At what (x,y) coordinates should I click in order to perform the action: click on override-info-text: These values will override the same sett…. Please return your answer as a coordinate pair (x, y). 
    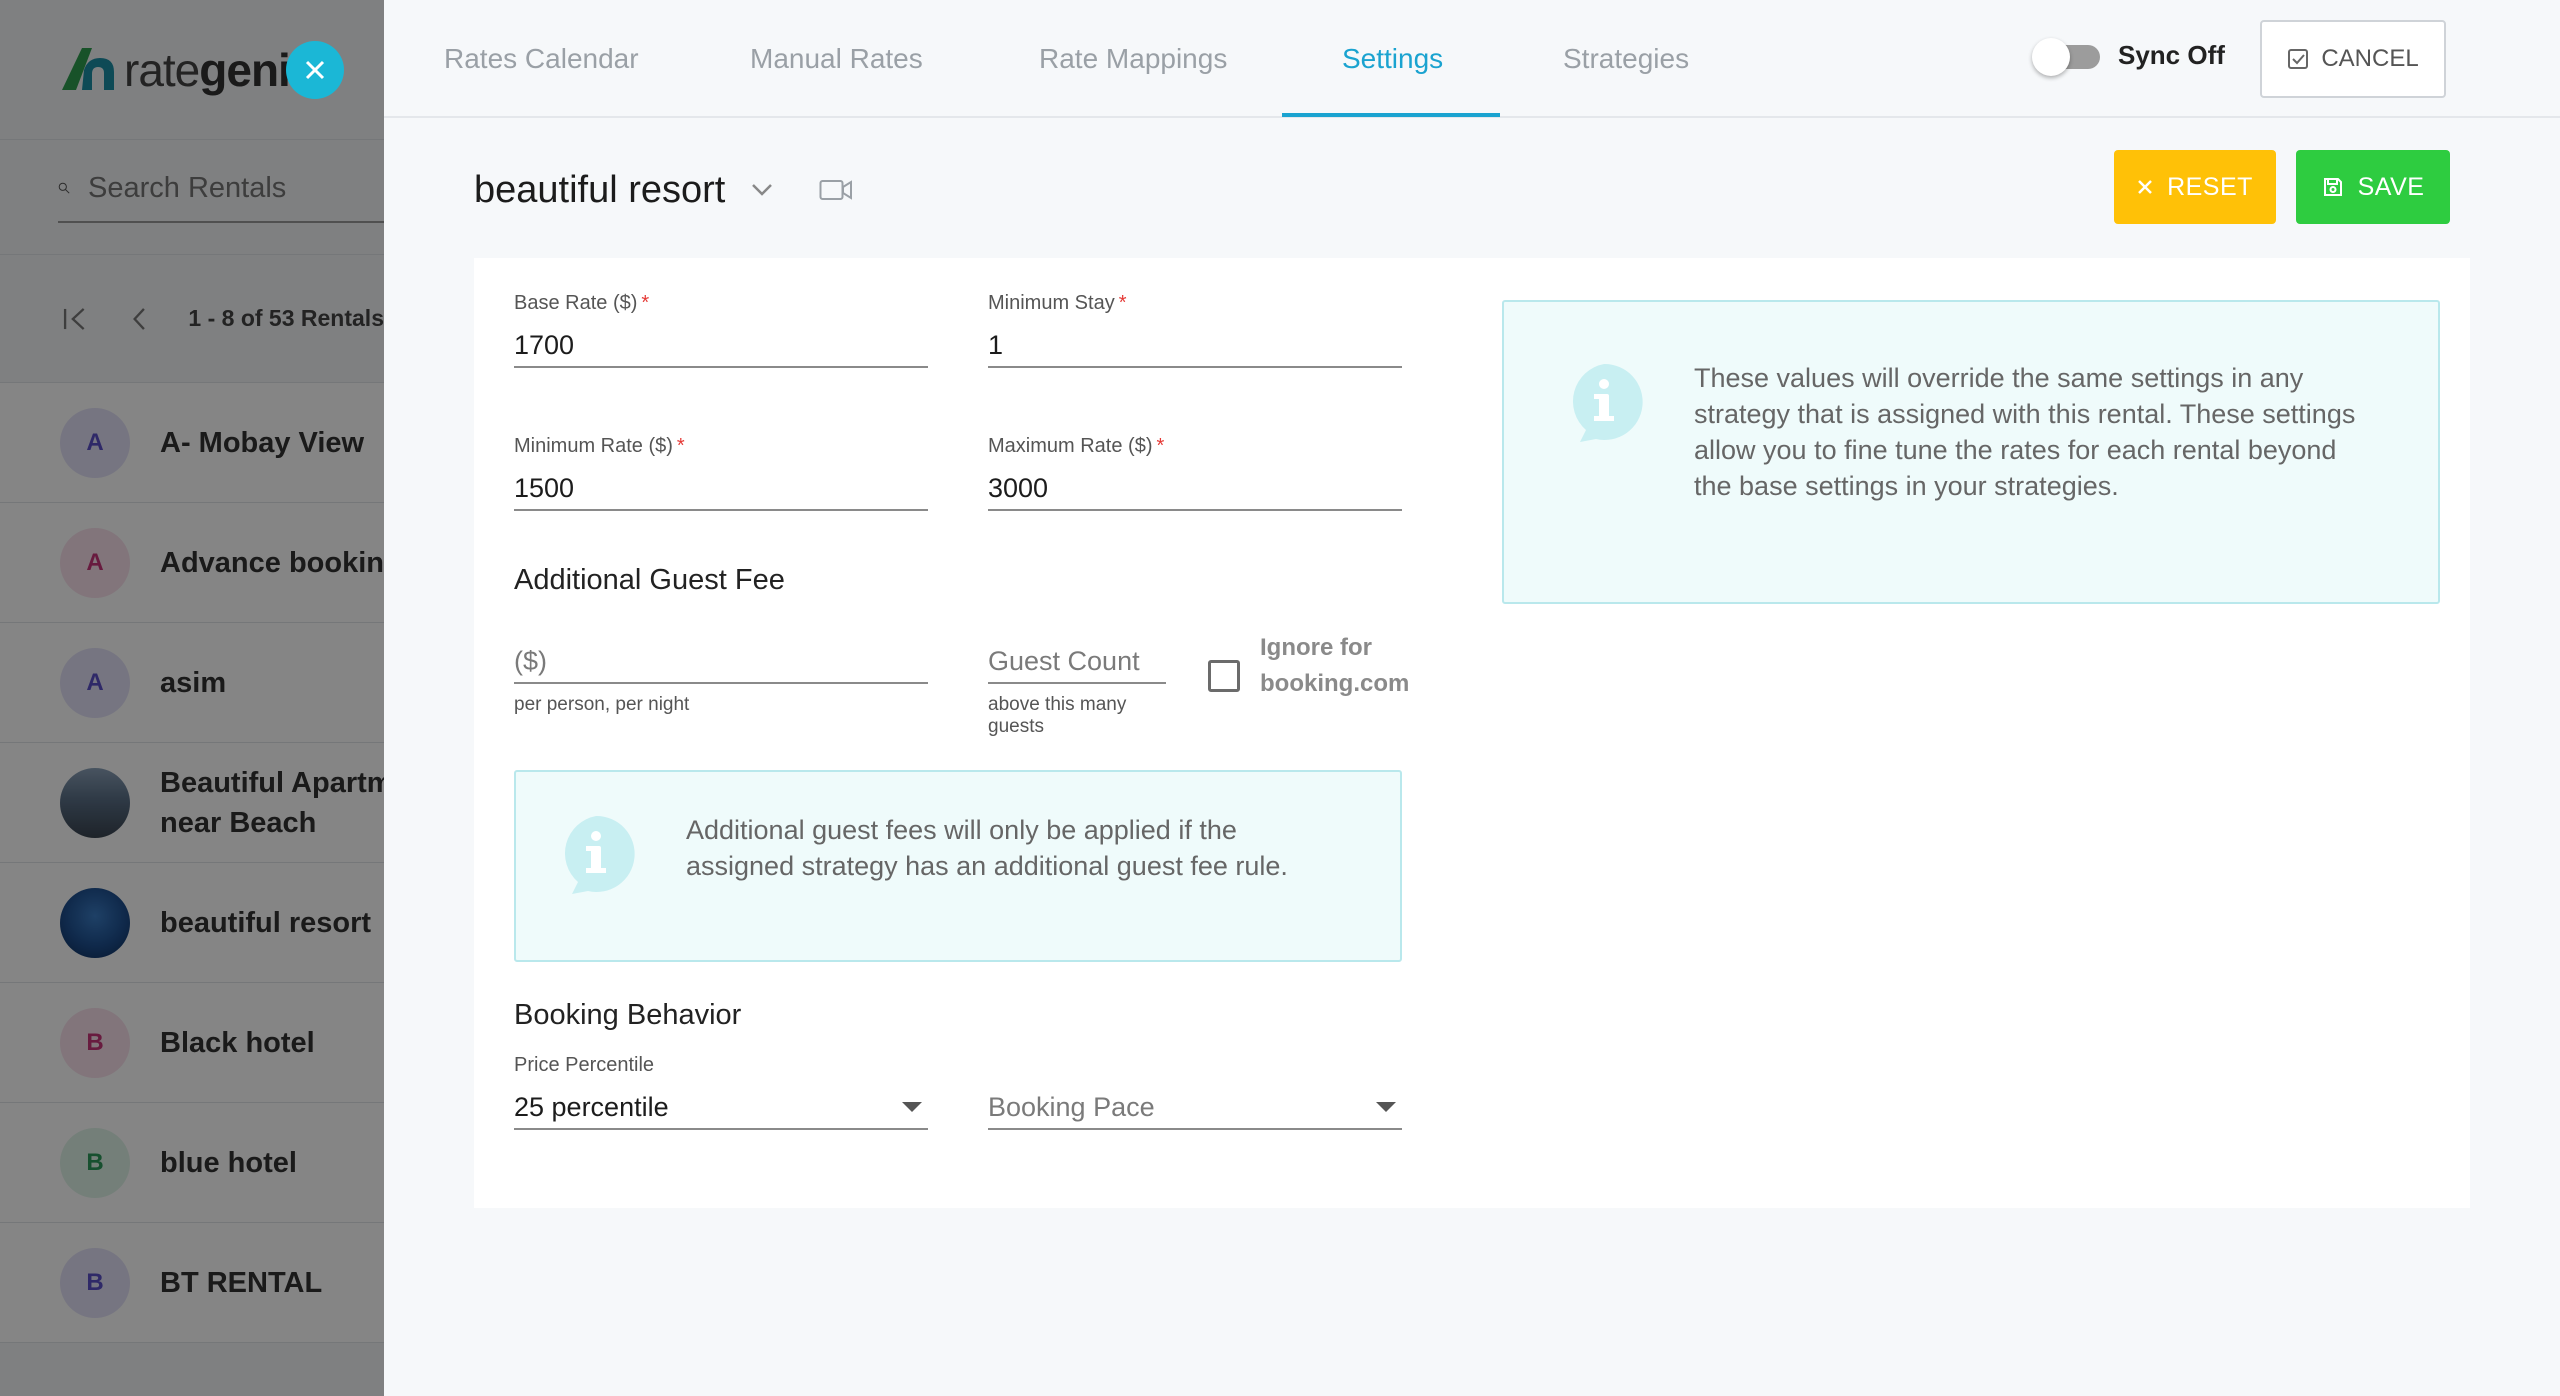
    Looking at the image, I should click on (2025, 432).